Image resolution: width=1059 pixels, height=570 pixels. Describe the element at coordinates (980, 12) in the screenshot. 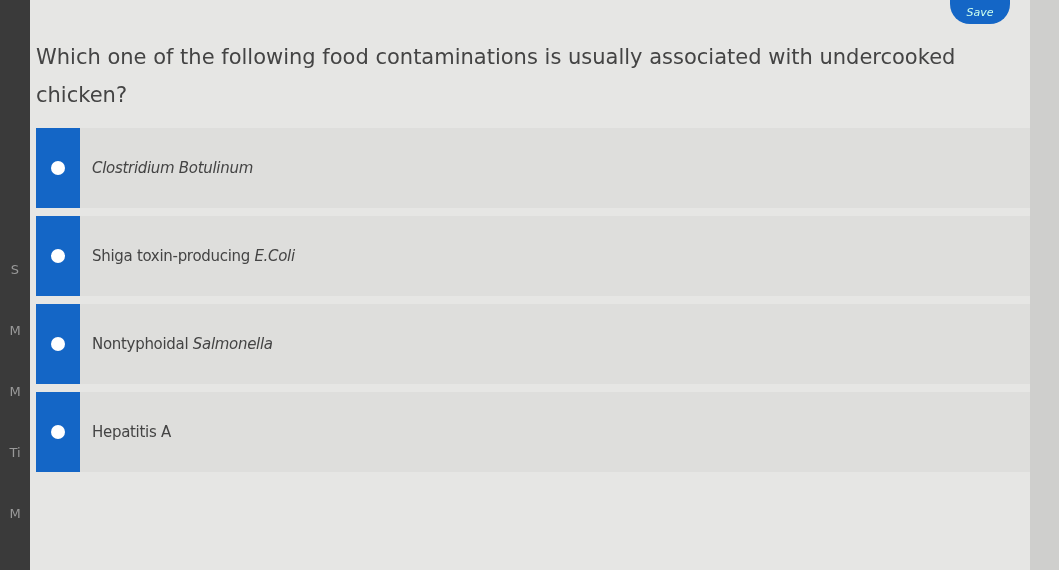

I see `save-button: Save` at that location.